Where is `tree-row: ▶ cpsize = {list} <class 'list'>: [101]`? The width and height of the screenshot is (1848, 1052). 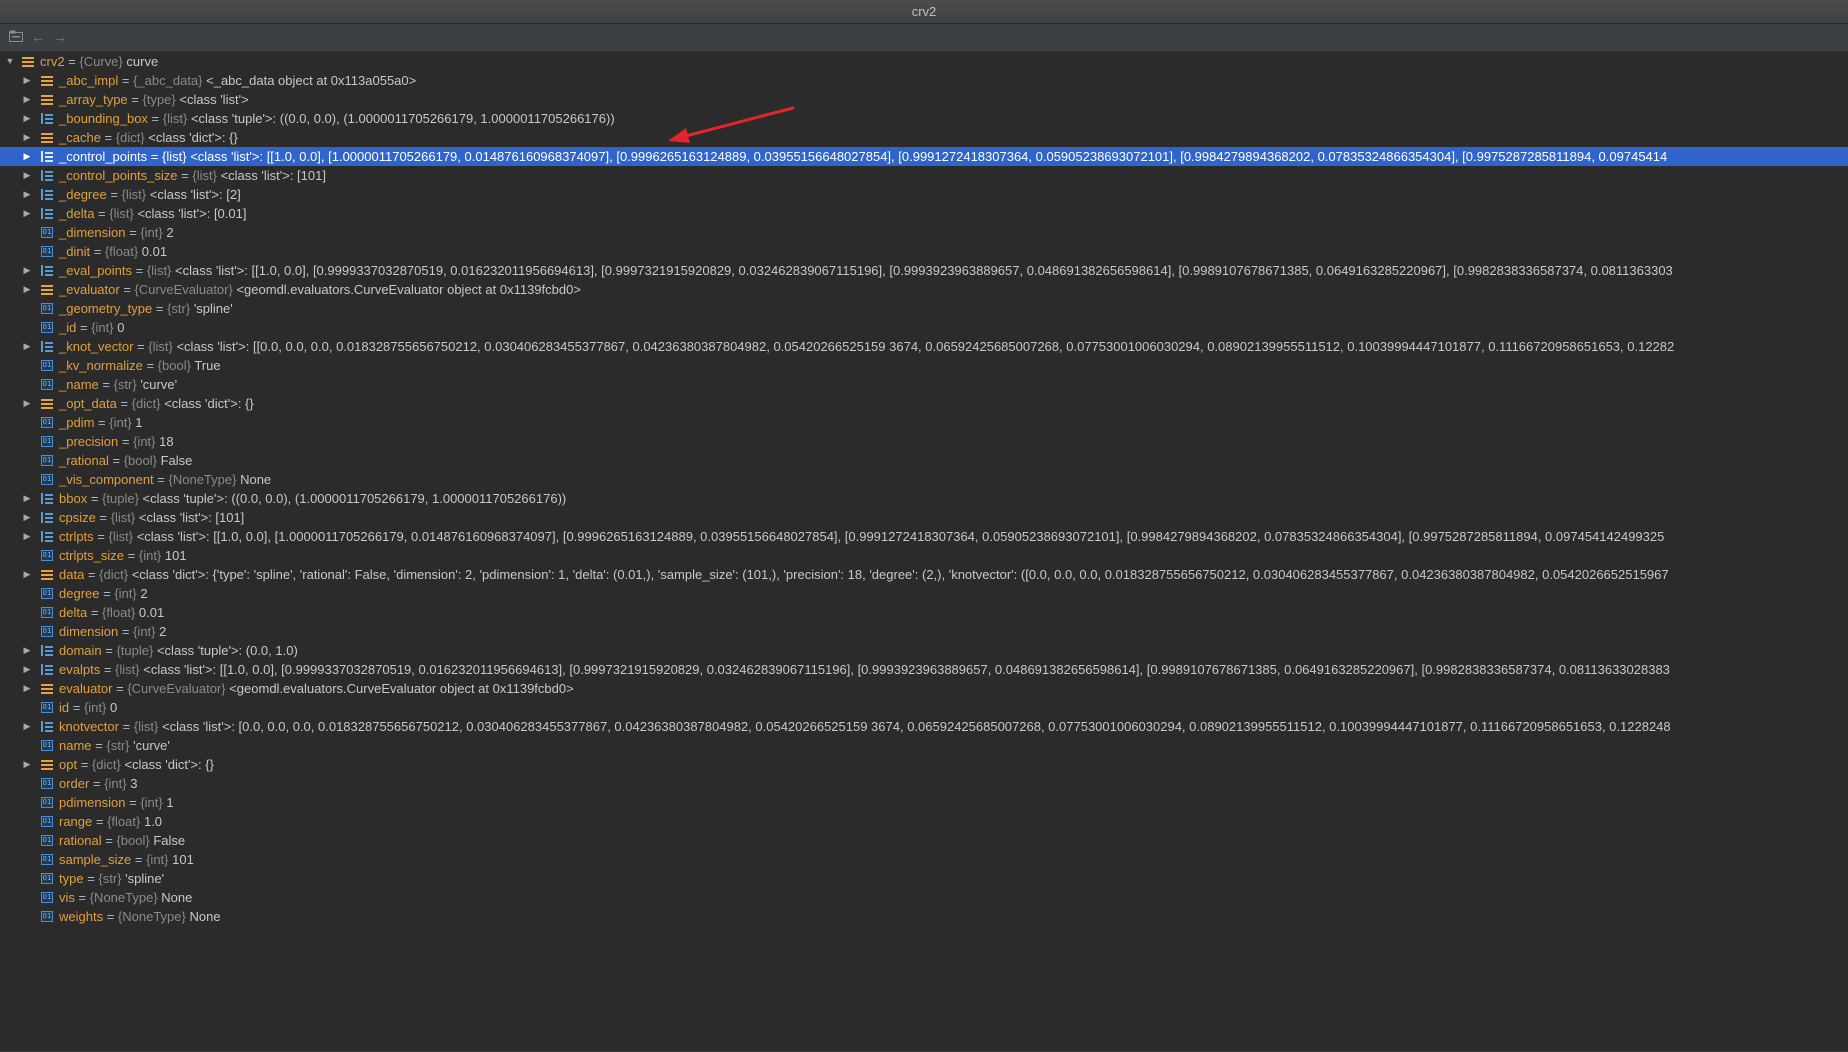
tree-row: ▶ cpsize = {list} <class 'list'>: [101] is located at coordinates (924, 517).